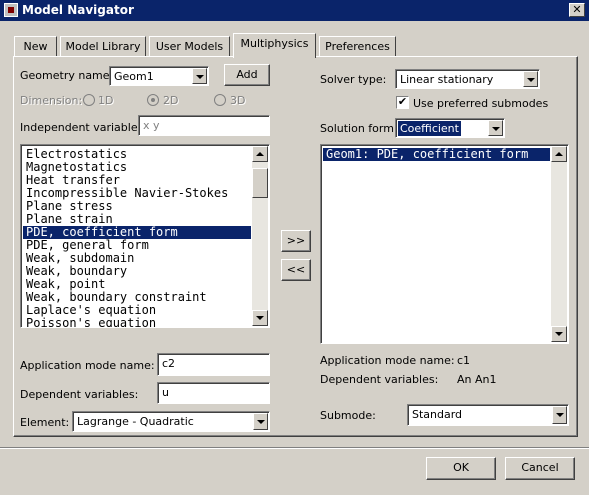 This screenshot has width=589, height=495. Describe the element at coordinates (402, 102) in the screenshot. I see `use-preferred-checkbox: ✔` at that location.